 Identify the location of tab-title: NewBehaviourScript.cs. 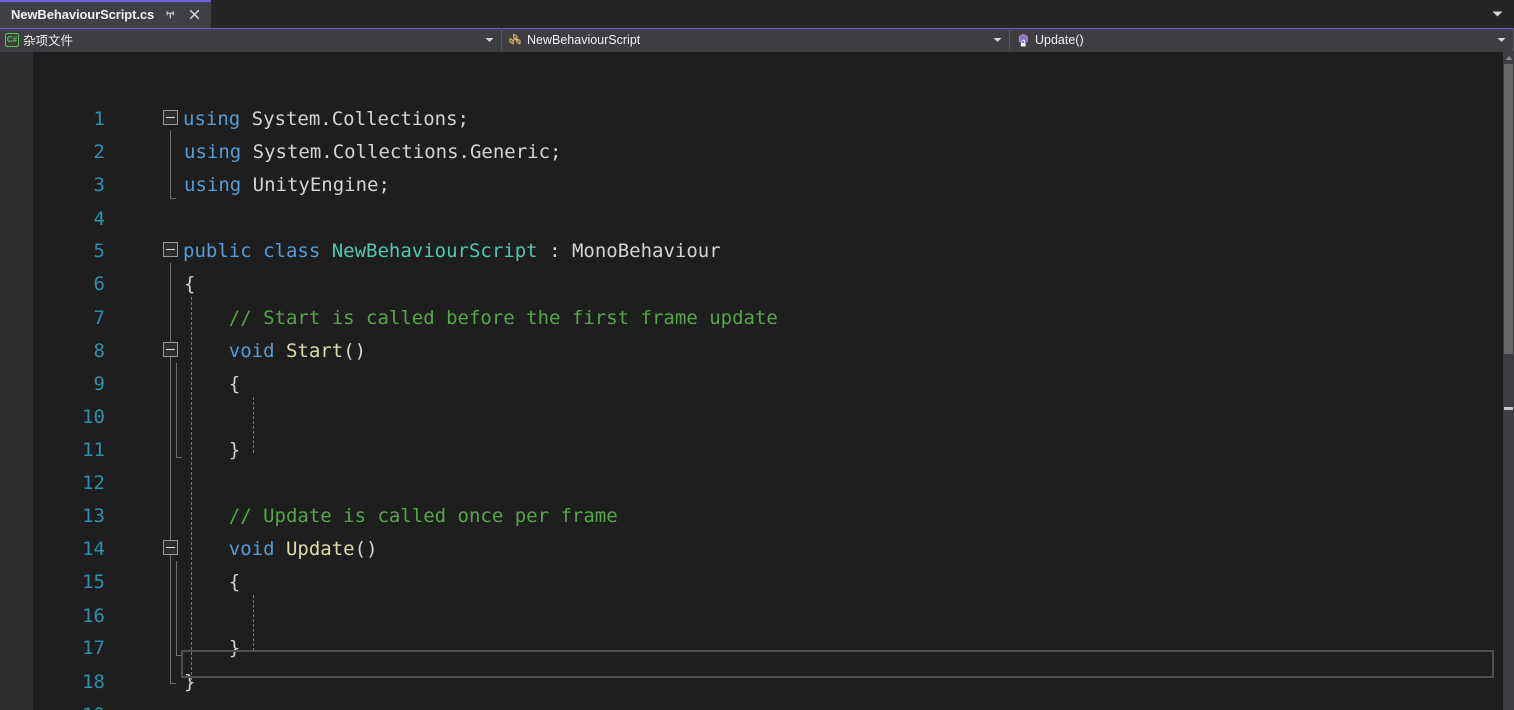
(83, 14).